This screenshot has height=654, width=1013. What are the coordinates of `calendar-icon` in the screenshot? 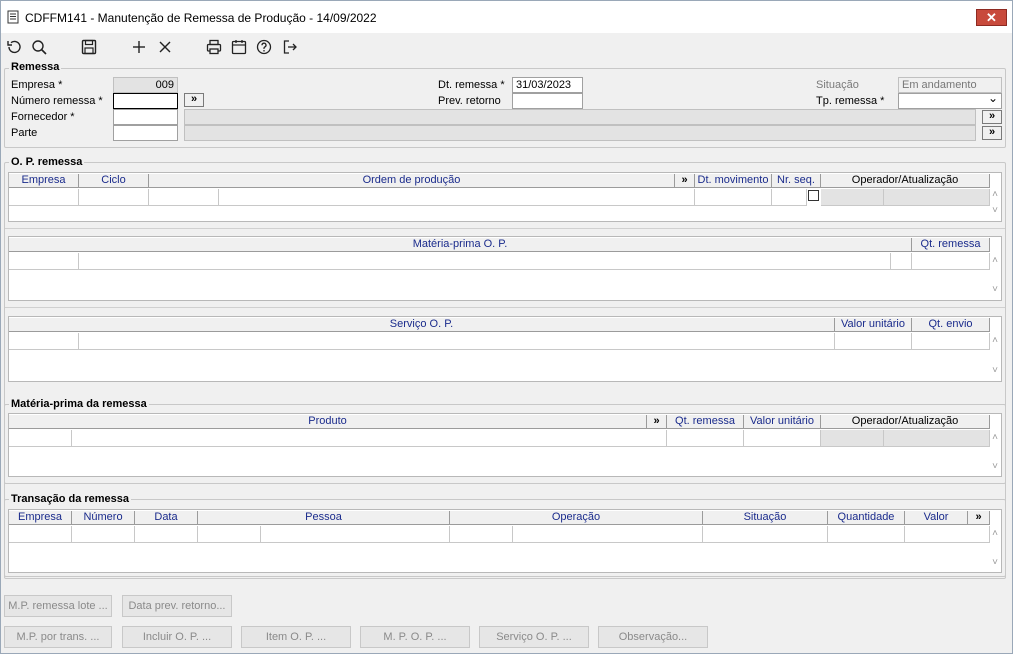 It's located at (239, 47).